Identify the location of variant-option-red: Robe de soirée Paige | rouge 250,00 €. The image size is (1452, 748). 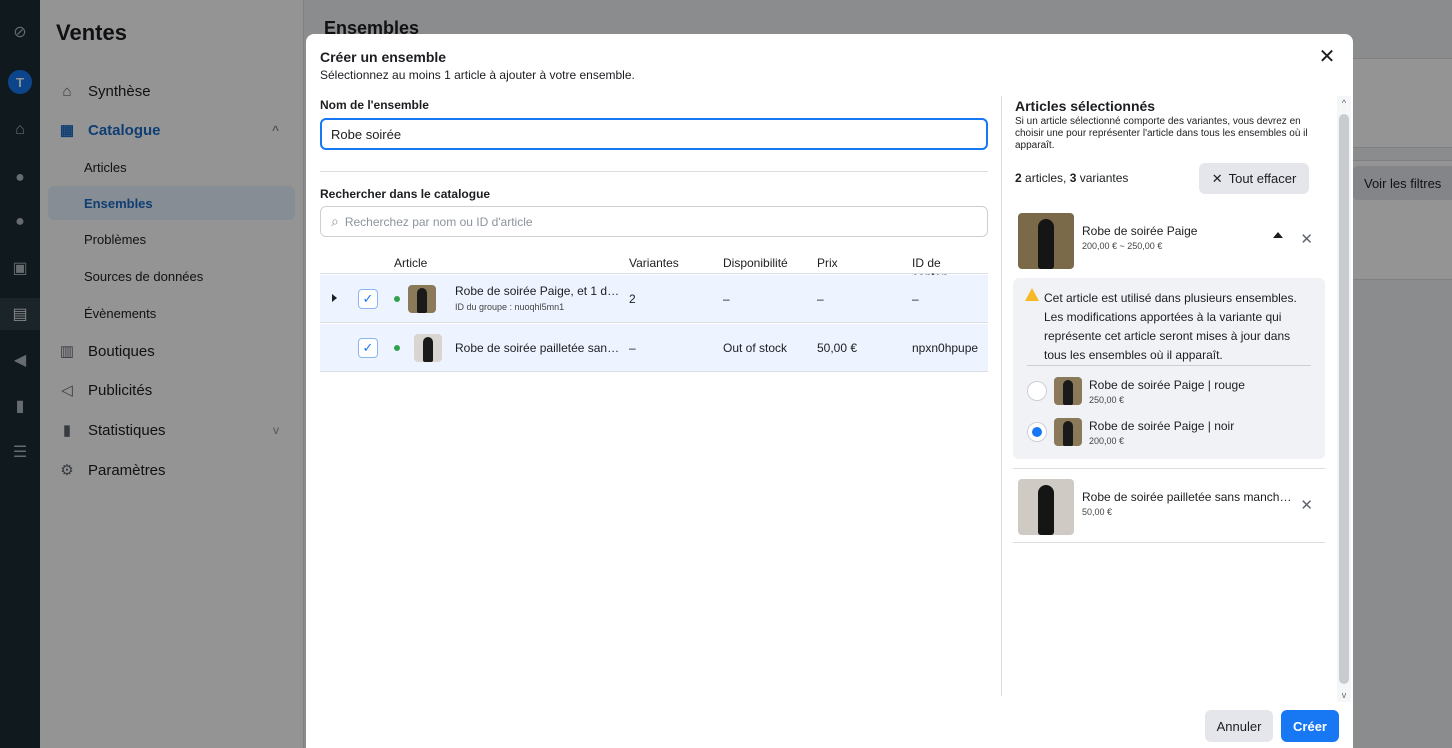
(1172, 391).